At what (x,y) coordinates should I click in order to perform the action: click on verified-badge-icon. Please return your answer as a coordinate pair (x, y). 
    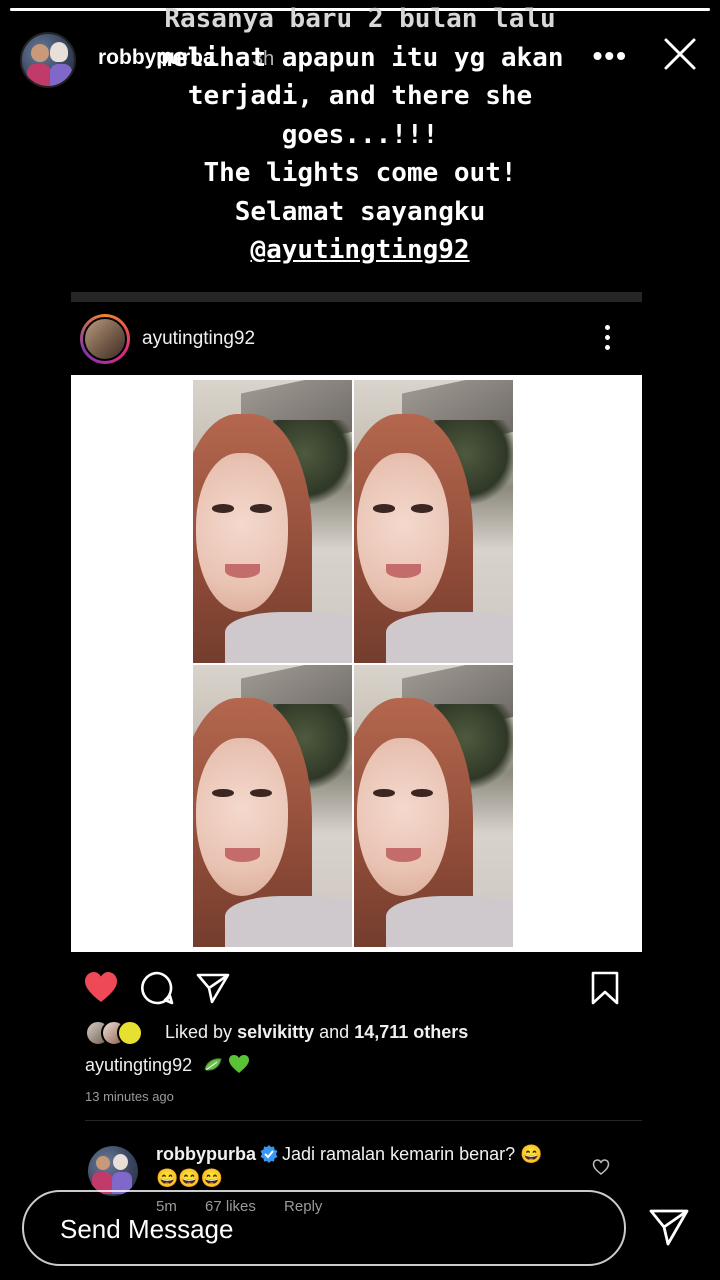
    Looking at the image, I should click on (269, 1154).